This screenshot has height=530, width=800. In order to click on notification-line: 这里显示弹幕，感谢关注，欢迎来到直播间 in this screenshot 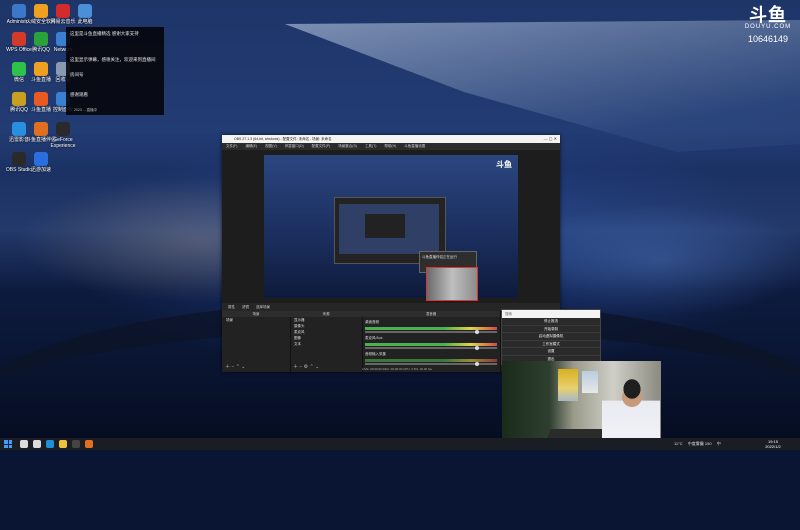, I will do `click(113, 59)`.